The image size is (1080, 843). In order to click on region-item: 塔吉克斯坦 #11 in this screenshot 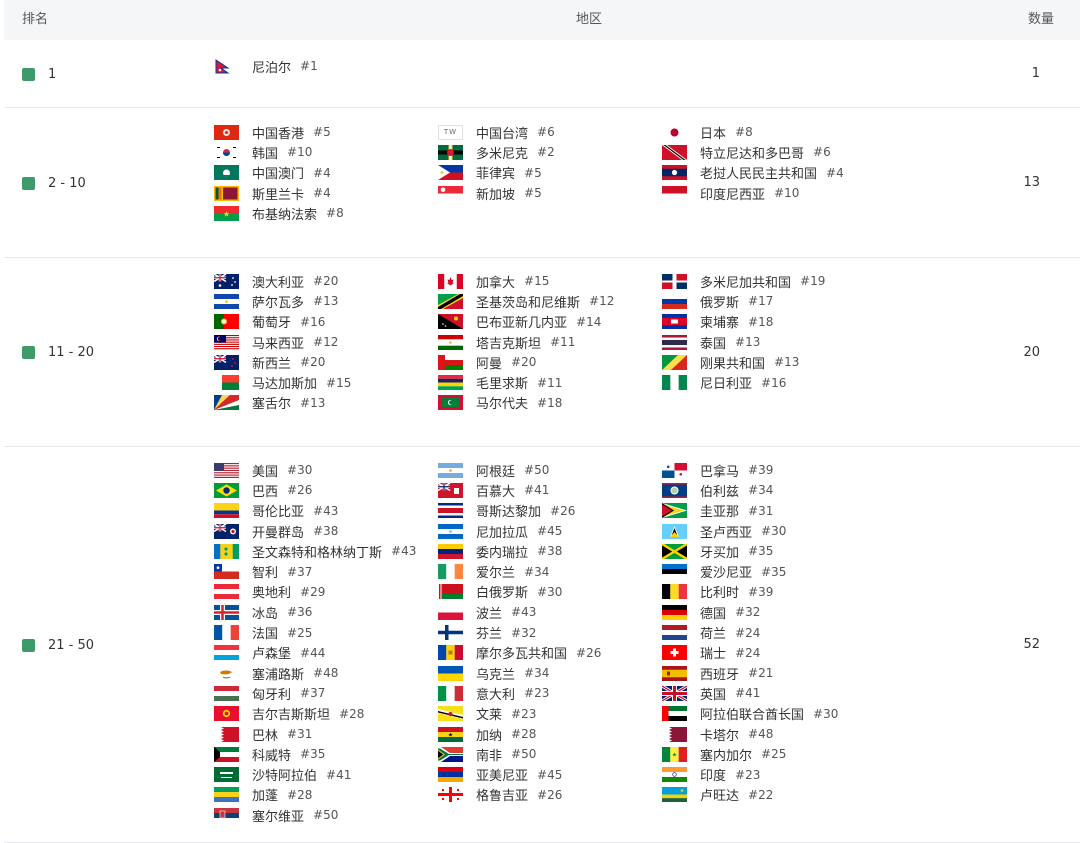, I will do `click(526, 342)`.